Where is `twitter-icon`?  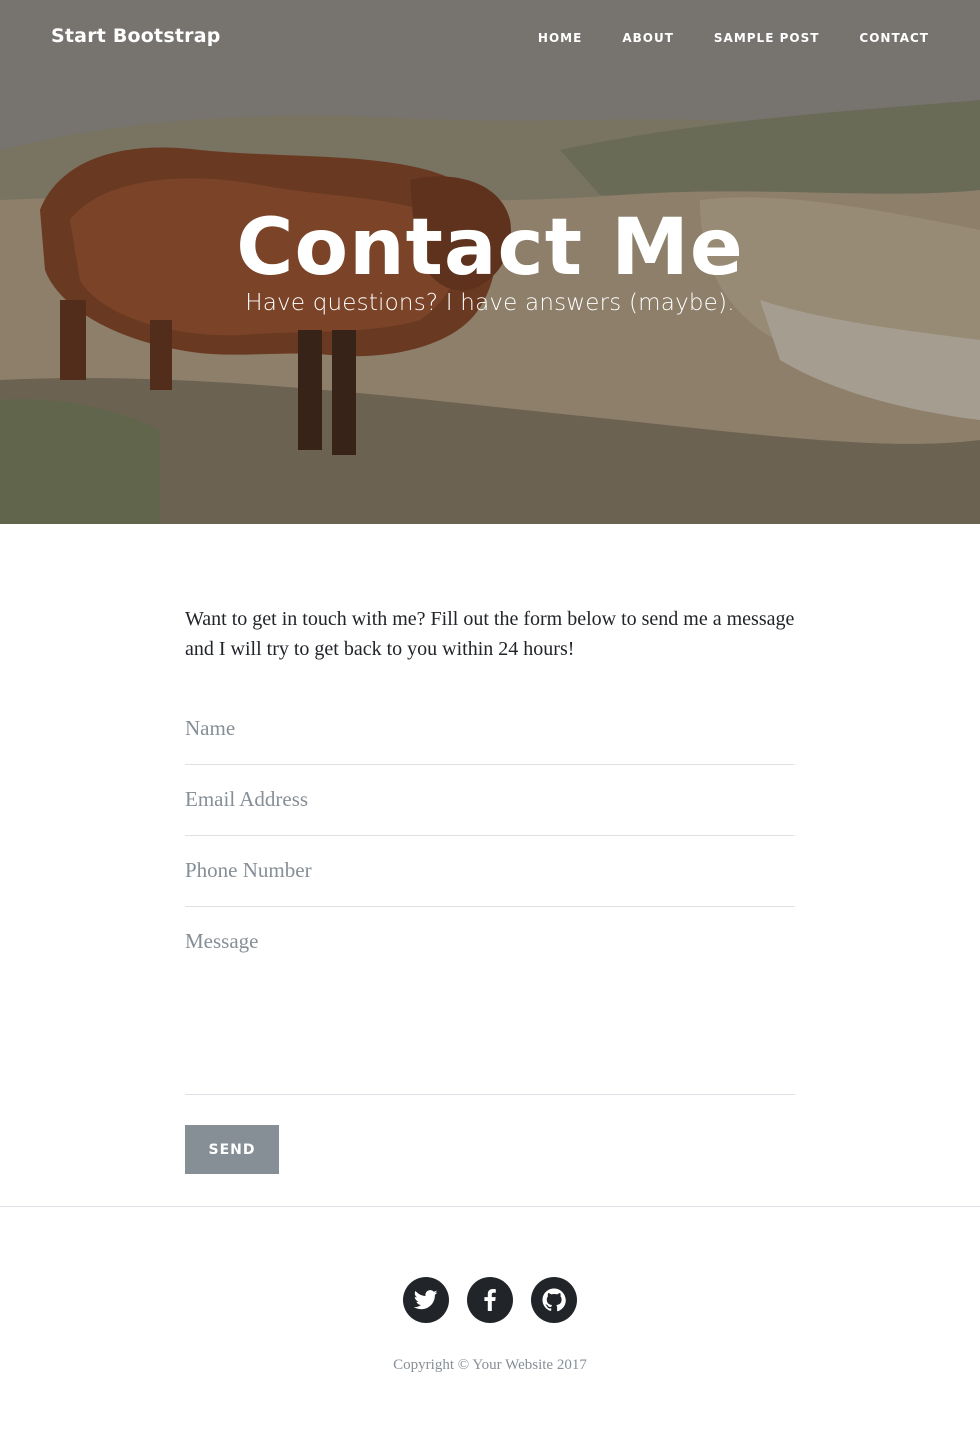 twitter-icon is located at coordinates (426, 1300).